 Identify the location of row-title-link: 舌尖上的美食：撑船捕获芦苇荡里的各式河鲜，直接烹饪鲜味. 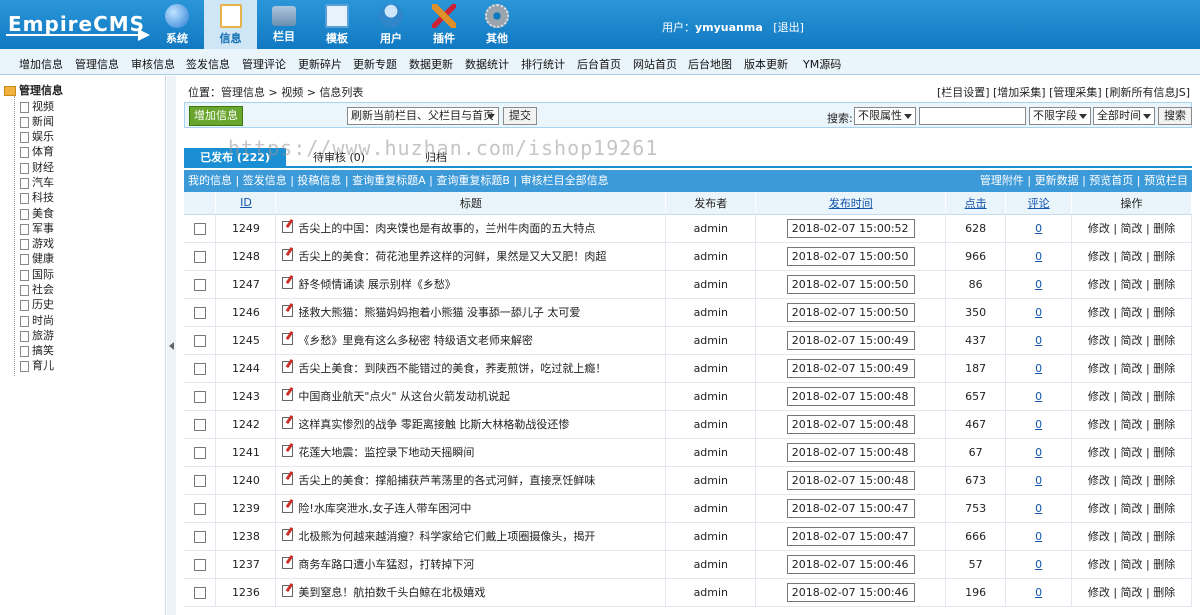
(446, 480).